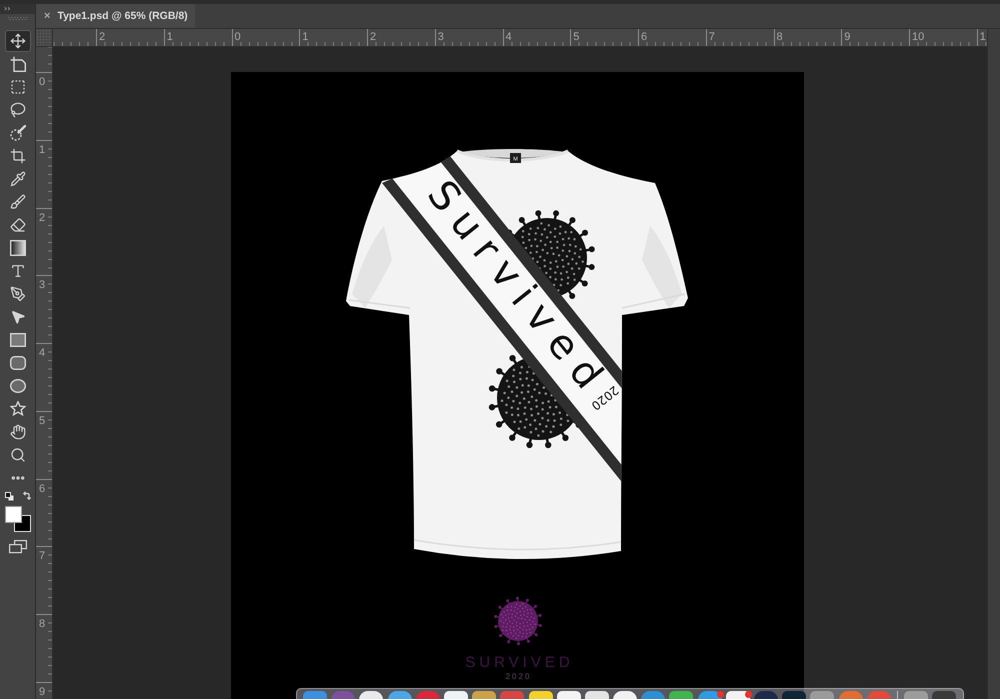 The width and height of the screenshot is (1000, 699). What do you see at coordinates (115, 16) in the screenshot?
I see `document-tab: × Type1.psd @ 65% (RGB/8)` at bounding box center [115, 16].